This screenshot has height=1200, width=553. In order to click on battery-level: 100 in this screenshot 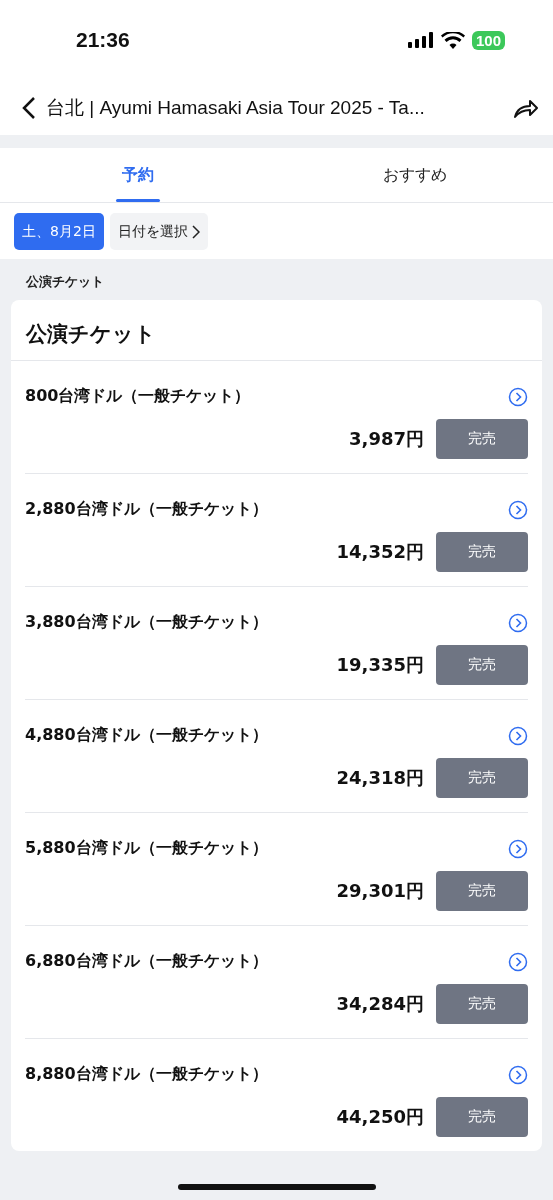, I will do `click(488, 40)`.